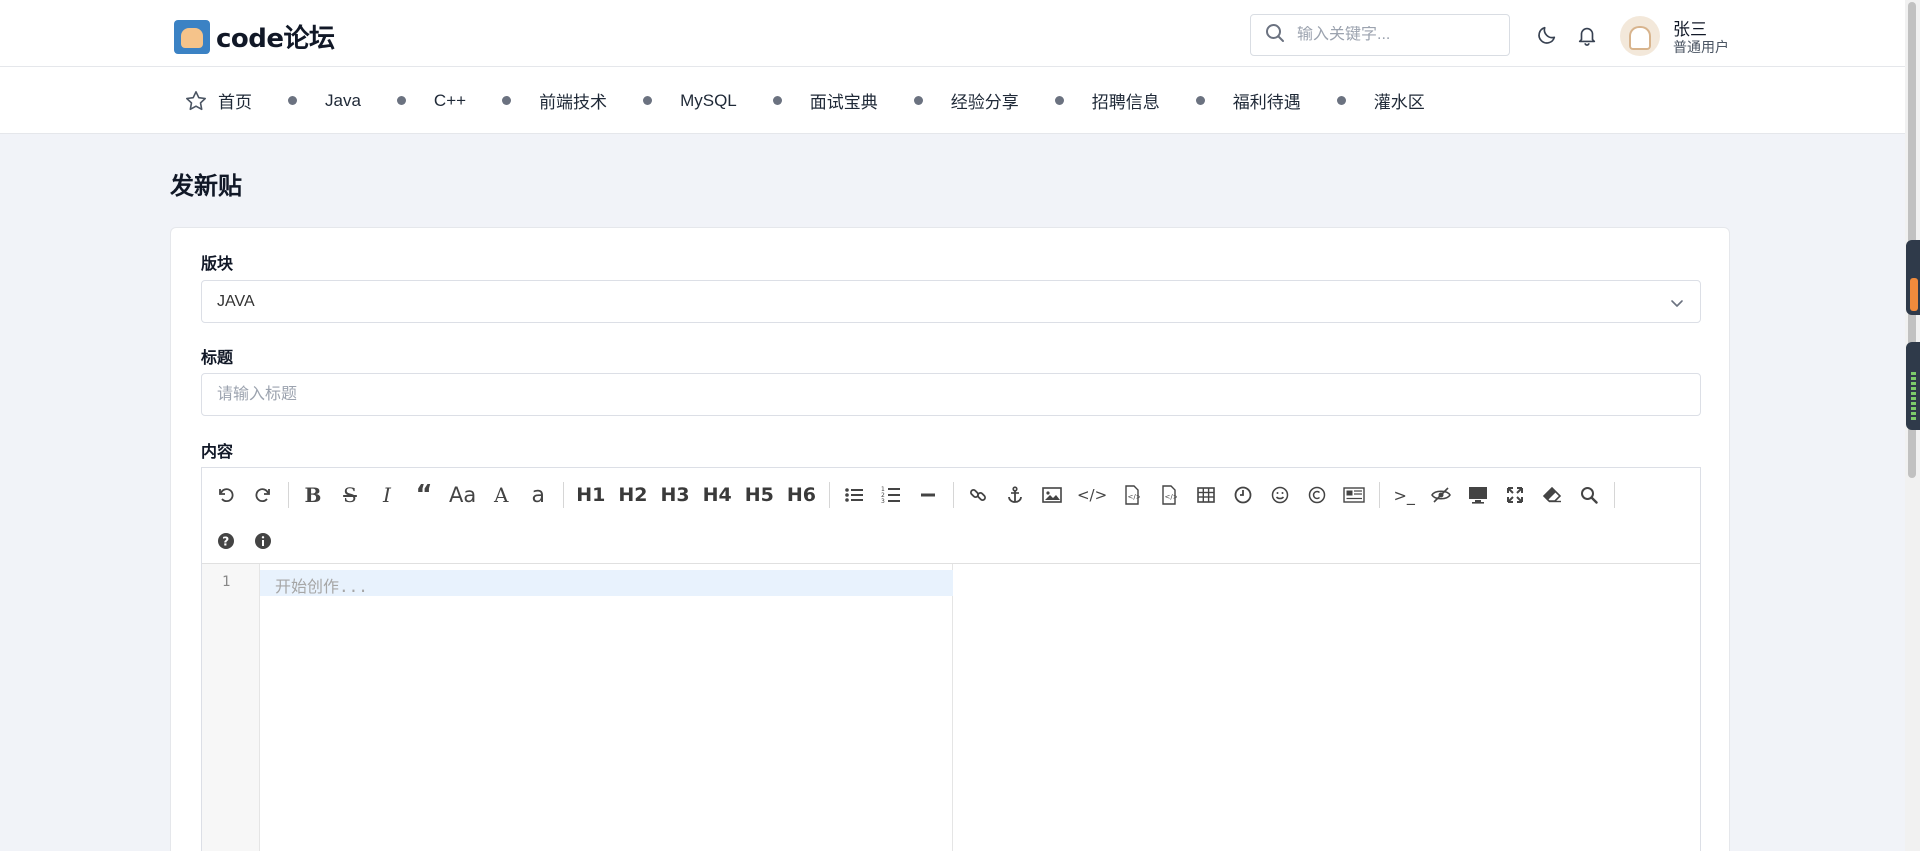  Describe the element at coordinates (951, 301) in the screenshot. I see `board-select: JAVA` at that location.